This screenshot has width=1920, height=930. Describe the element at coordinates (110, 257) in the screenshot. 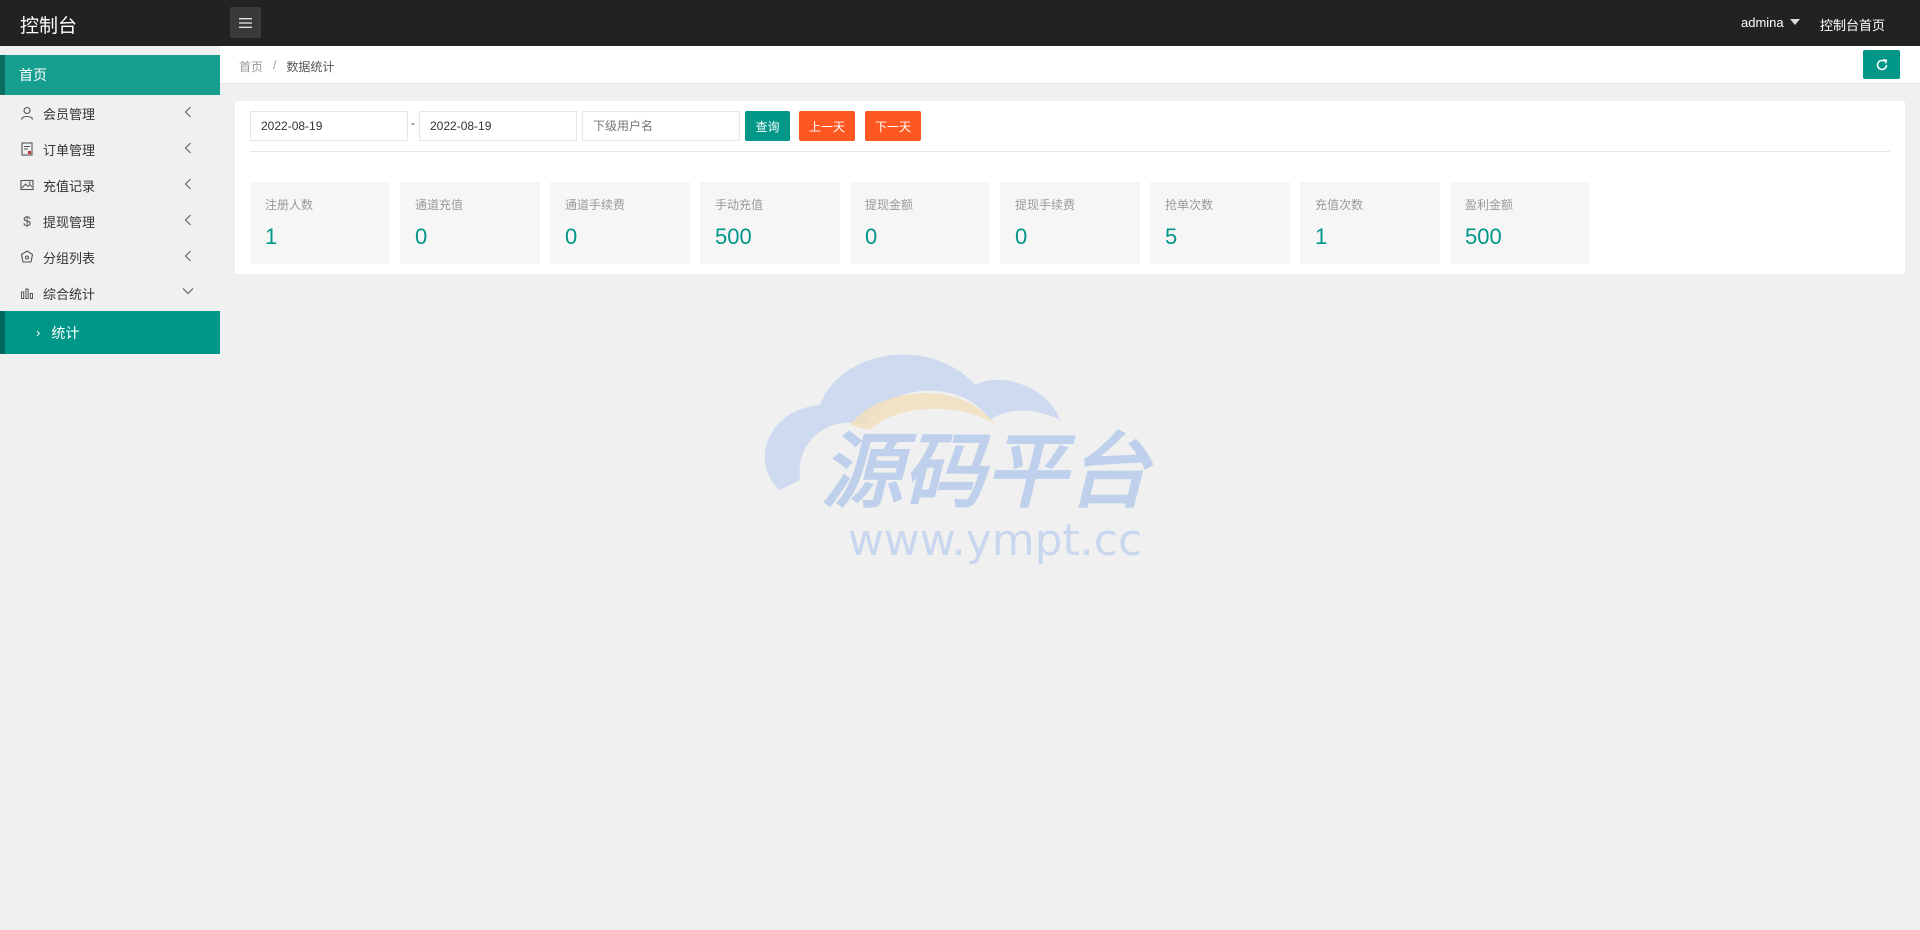

I see `sidebar-item-groups: 分组列表` at that location.